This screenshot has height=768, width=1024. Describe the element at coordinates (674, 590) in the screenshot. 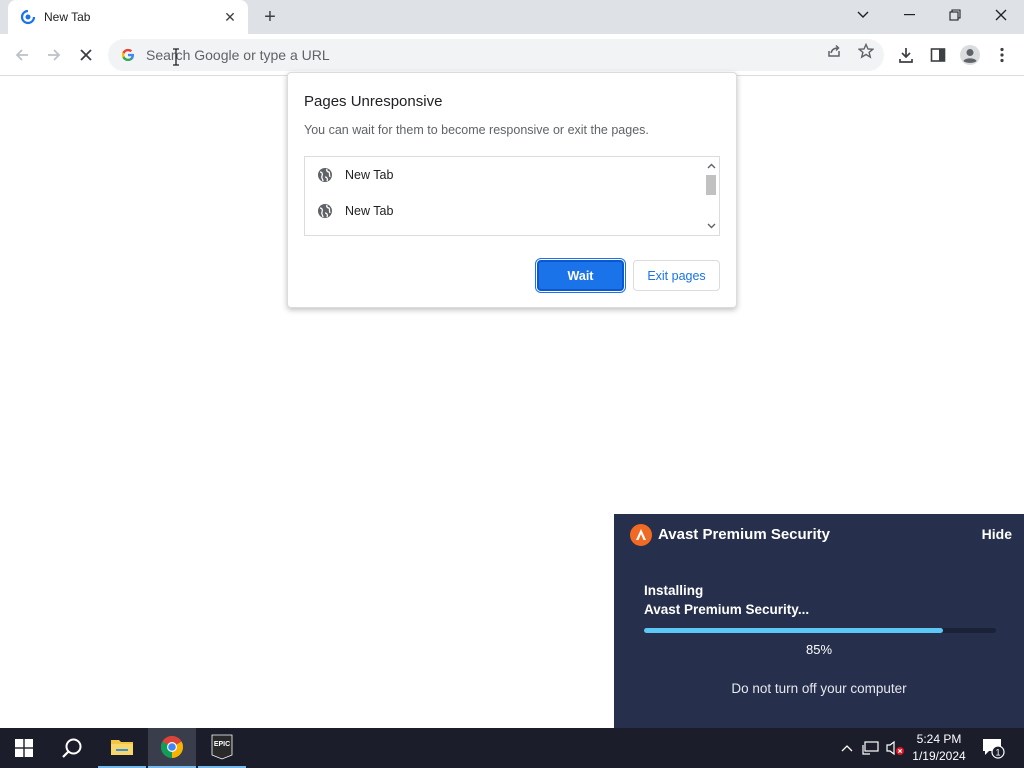

I see `status-line: Installing` at that location.